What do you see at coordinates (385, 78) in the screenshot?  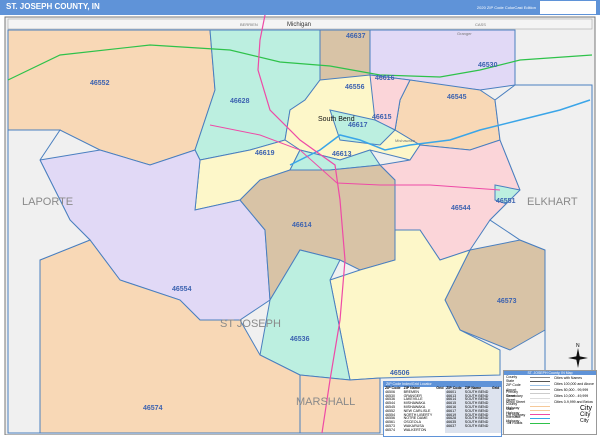 I see `zip-label: 46616` at bounding box center [385, 78].